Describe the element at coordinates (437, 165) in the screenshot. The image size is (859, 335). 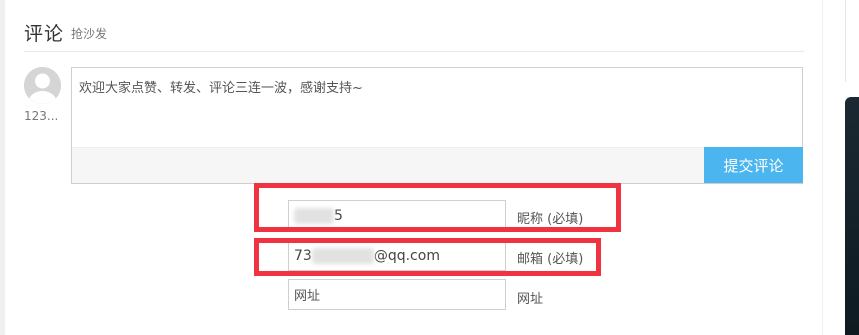
I see `comment-toolbar` at that location.